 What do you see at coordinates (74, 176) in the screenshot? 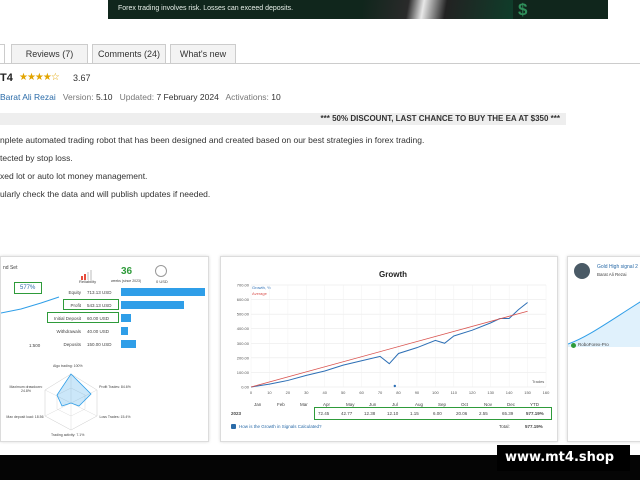
I see `description-line-3: xed lot or auto lot money management.` at bounding box center [74, 176].